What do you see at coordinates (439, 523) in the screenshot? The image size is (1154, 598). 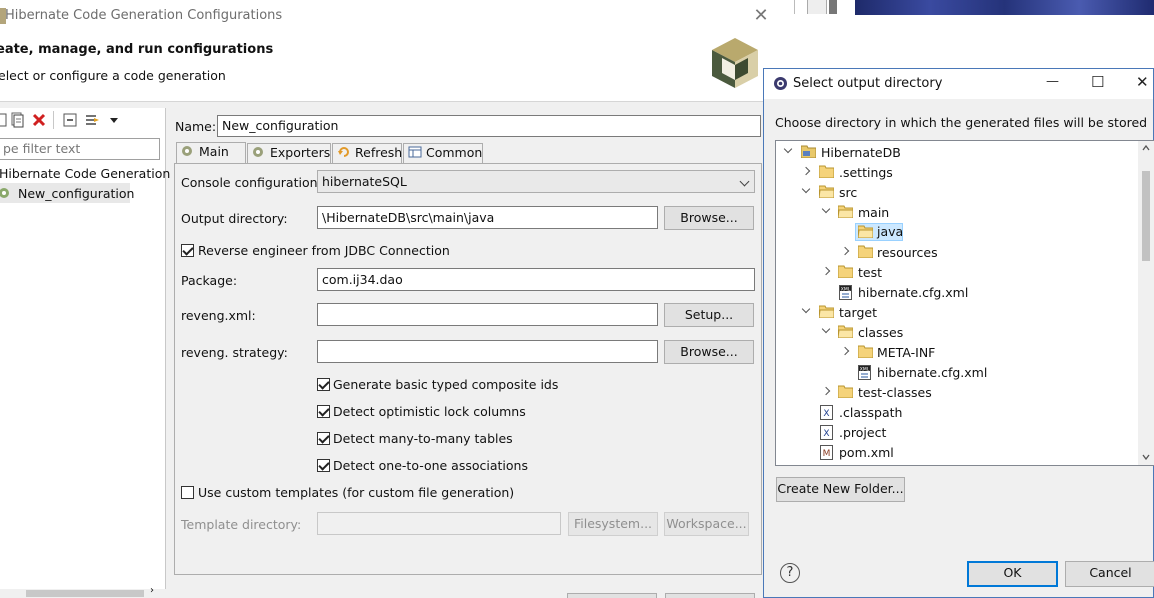 I see `template-dir-input` at bounding box center [439, 523].